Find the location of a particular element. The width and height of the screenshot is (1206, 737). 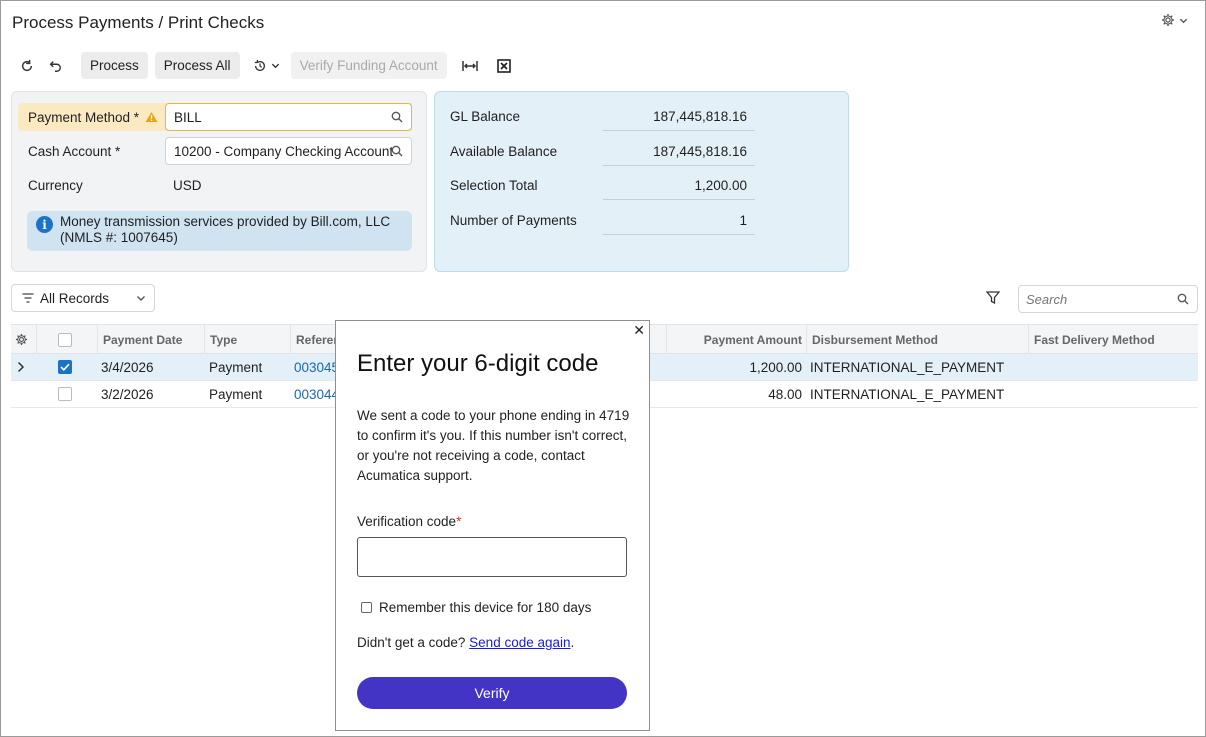

gl-balance-label: GL Balance is located at coordinates (485, 116).